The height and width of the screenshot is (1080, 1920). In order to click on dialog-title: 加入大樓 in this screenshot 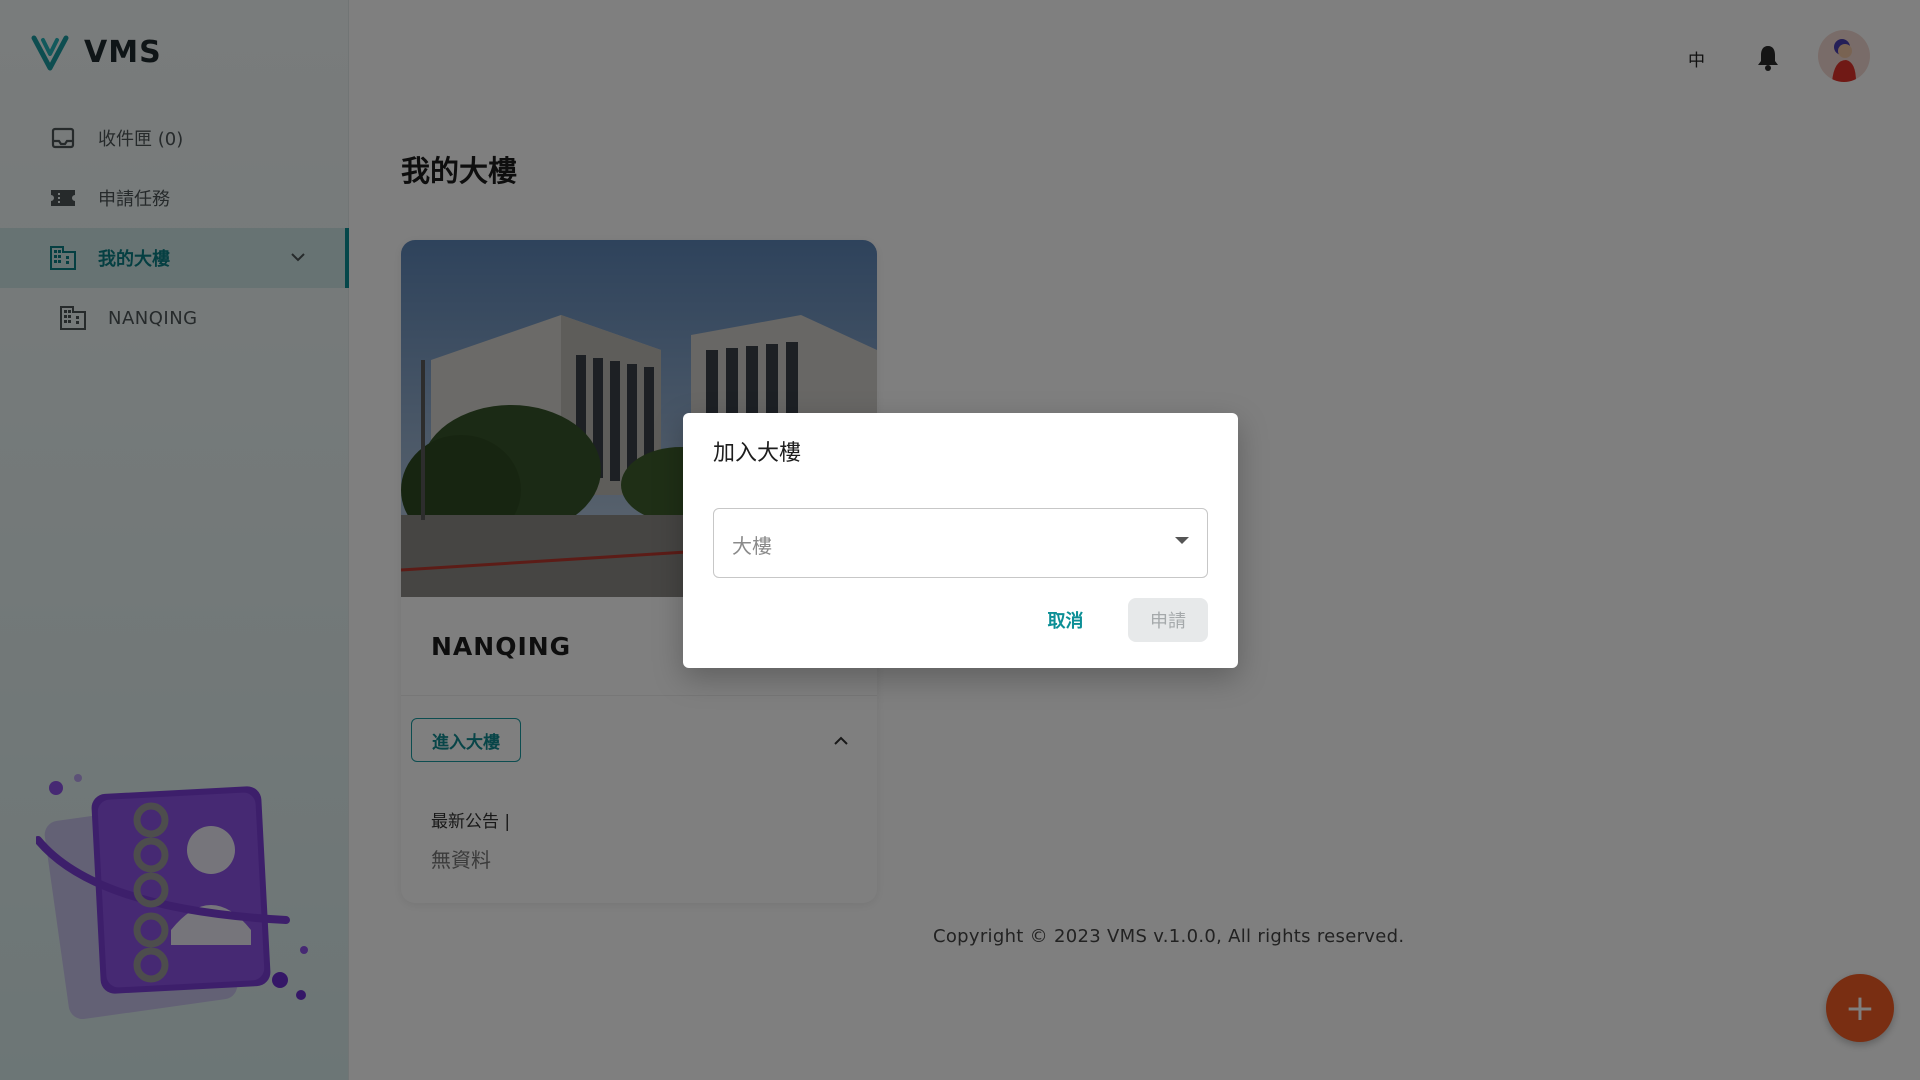, I will do `click(757, 453)`.